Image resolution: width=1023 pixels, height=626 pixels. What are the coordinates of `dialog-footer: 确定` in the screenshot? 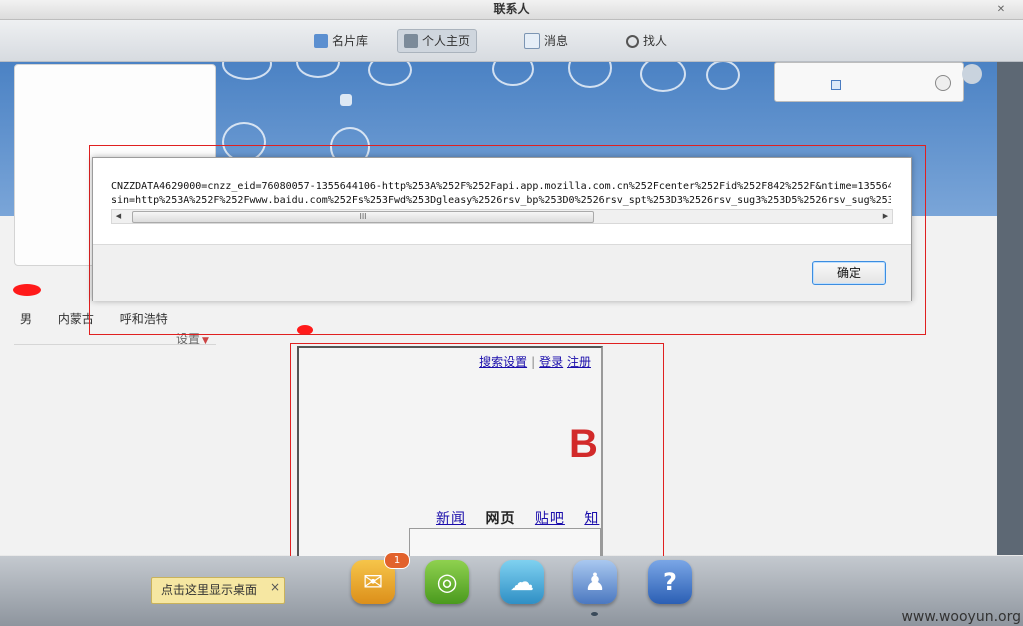 It's located at (502, 272).